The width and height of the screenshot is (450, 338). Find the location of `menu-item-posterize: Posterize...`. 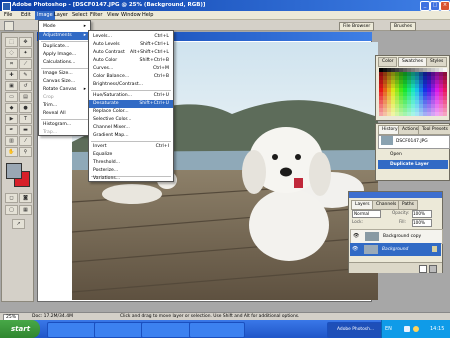

menu-item-posterize: Posterize... is located at coordinates (131, 171).